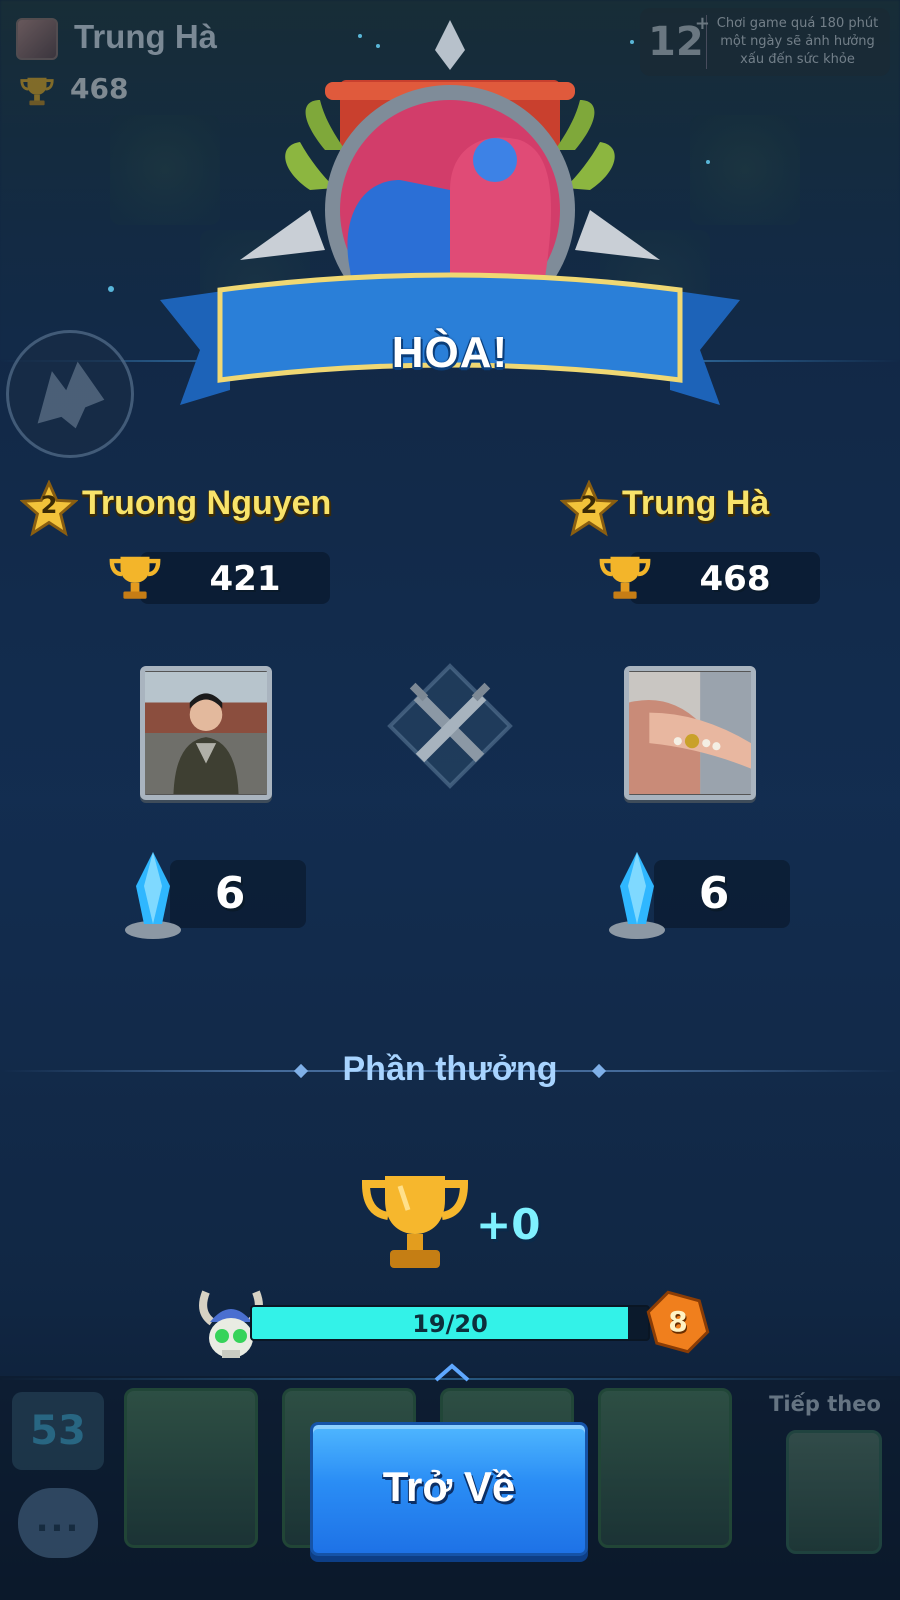 This screenshot has width=900, height=1600. What do you see at coordinates (834, 1492) in the screenshot?
I see `next-card` at bounding box center [834, 1492].